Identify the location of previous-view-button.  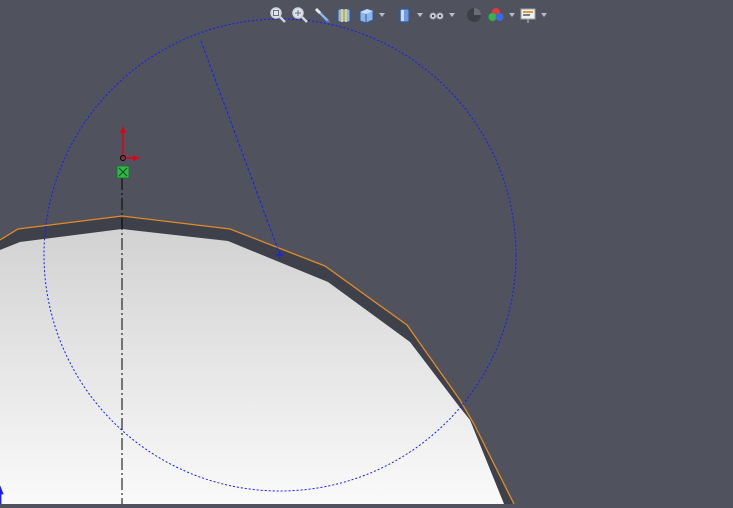
(322, 15).